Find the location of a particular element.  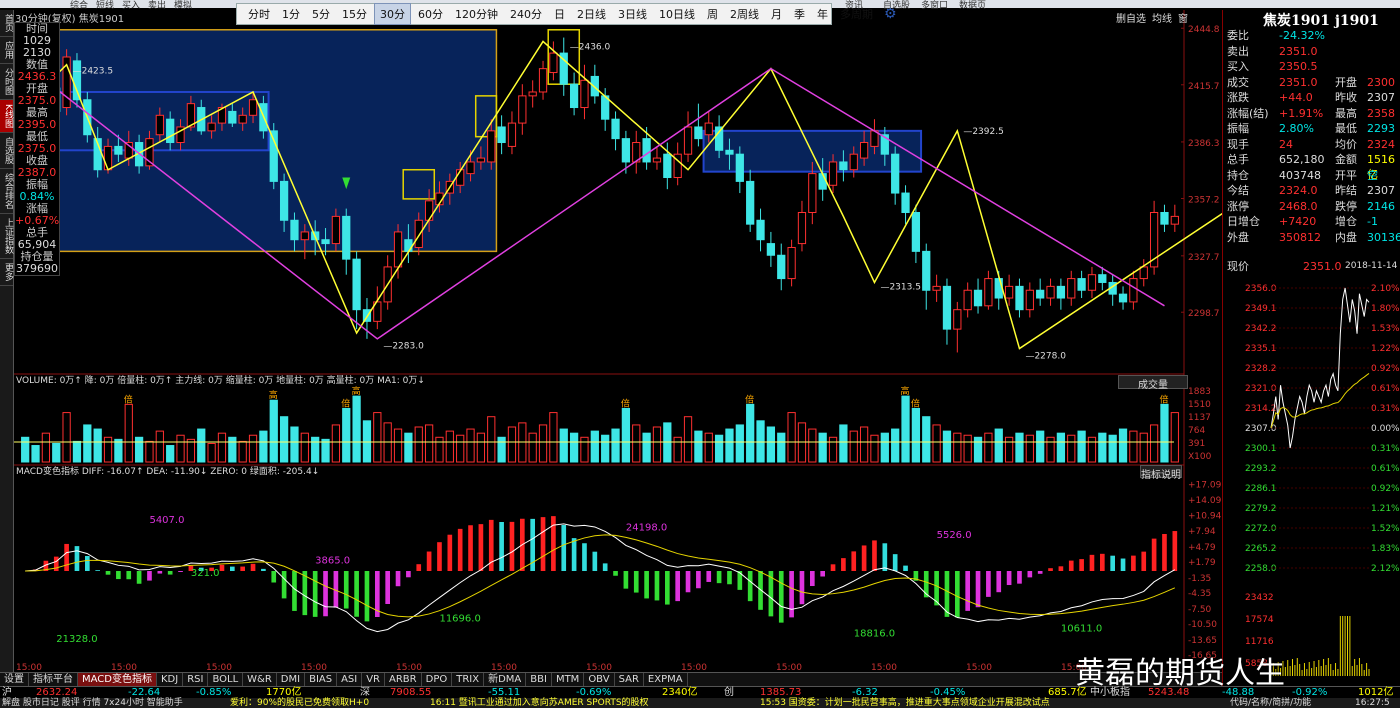

indicator-tab: 设置 is located at coordinates (14, 679).